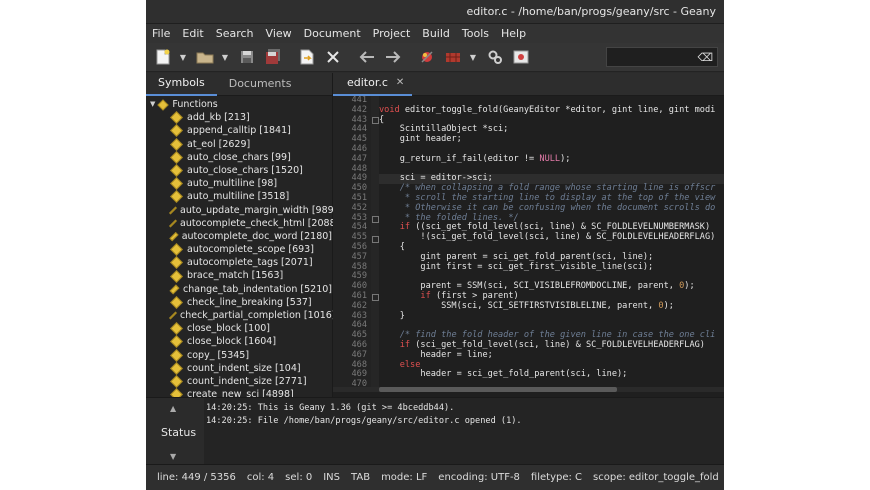 This screenshot has width=870, height=490. I want to click on open-file-dropdown: ▼, so click(225, 57).